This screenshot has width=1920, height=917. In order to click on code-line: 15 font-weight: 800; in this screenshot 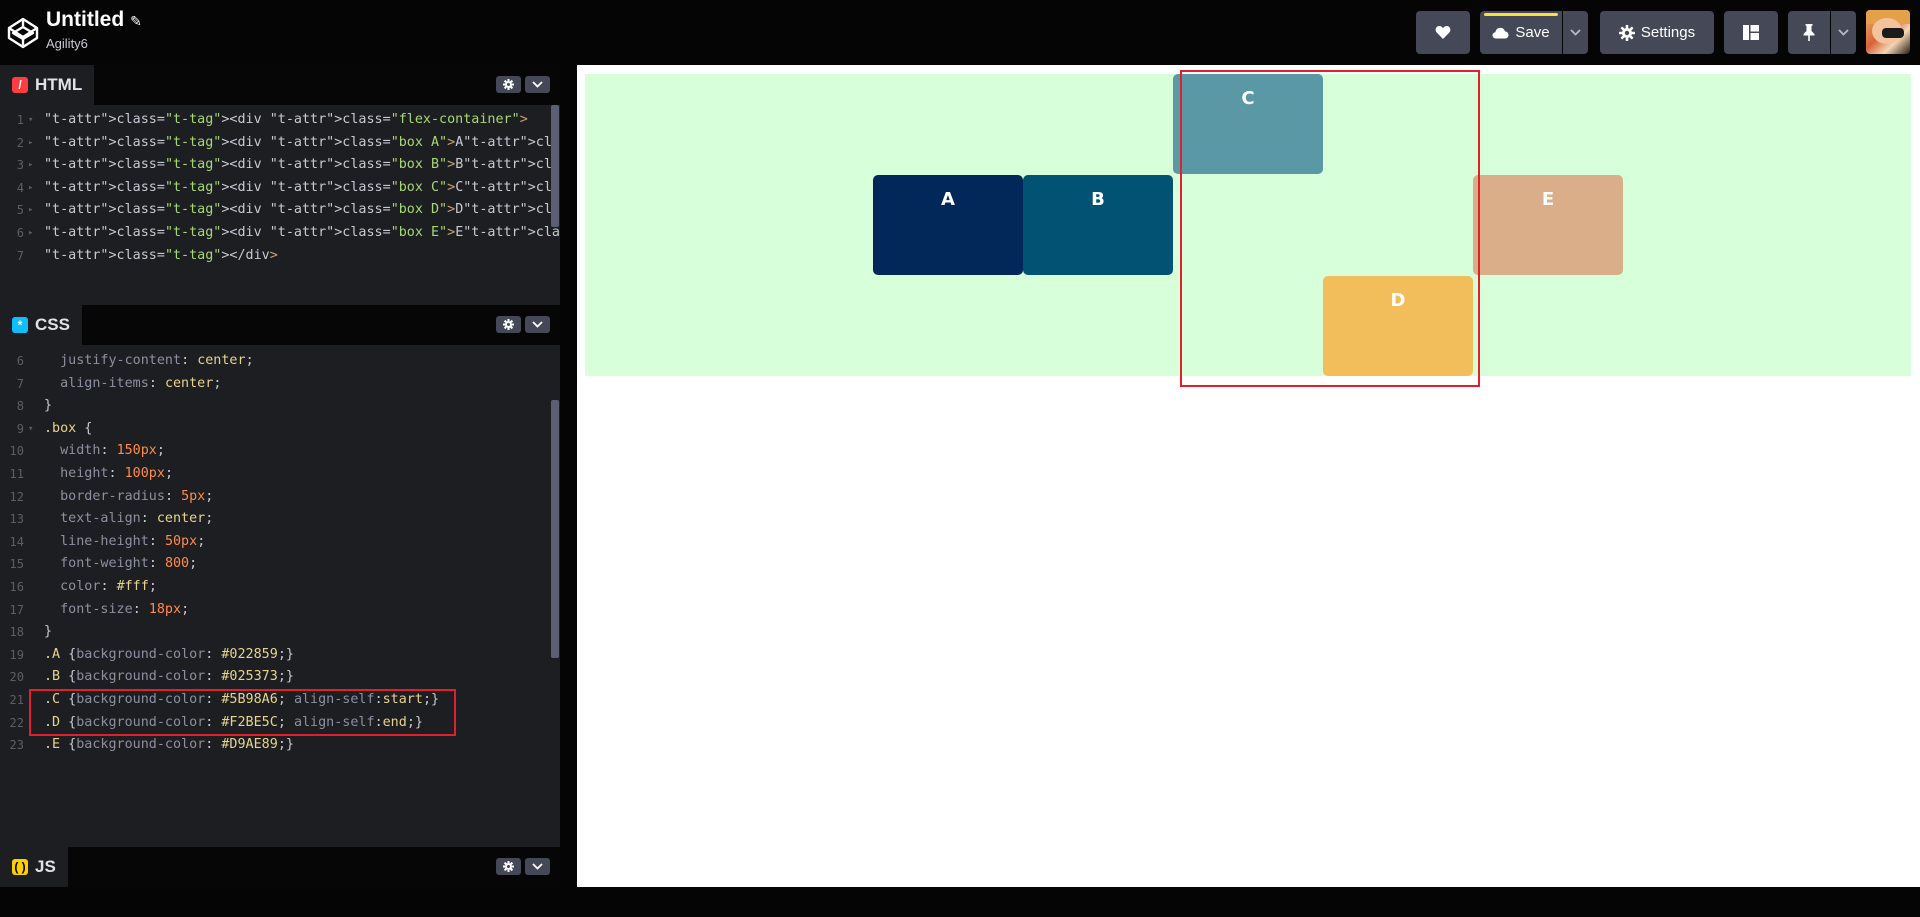, I will do `click(103, 564)`.